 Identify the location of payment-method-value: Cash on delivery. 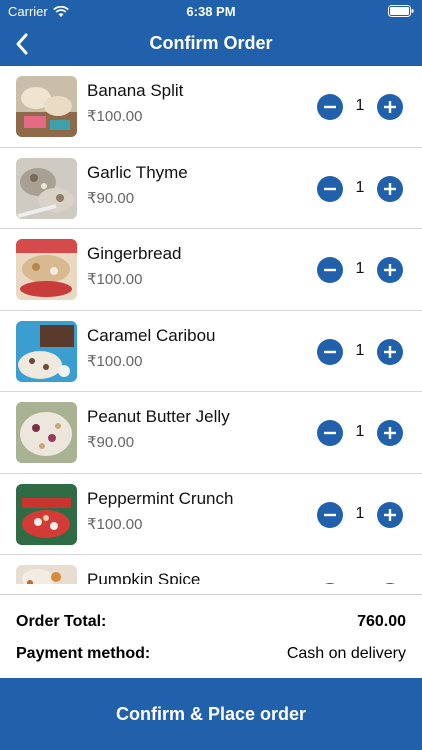
(346, 653).